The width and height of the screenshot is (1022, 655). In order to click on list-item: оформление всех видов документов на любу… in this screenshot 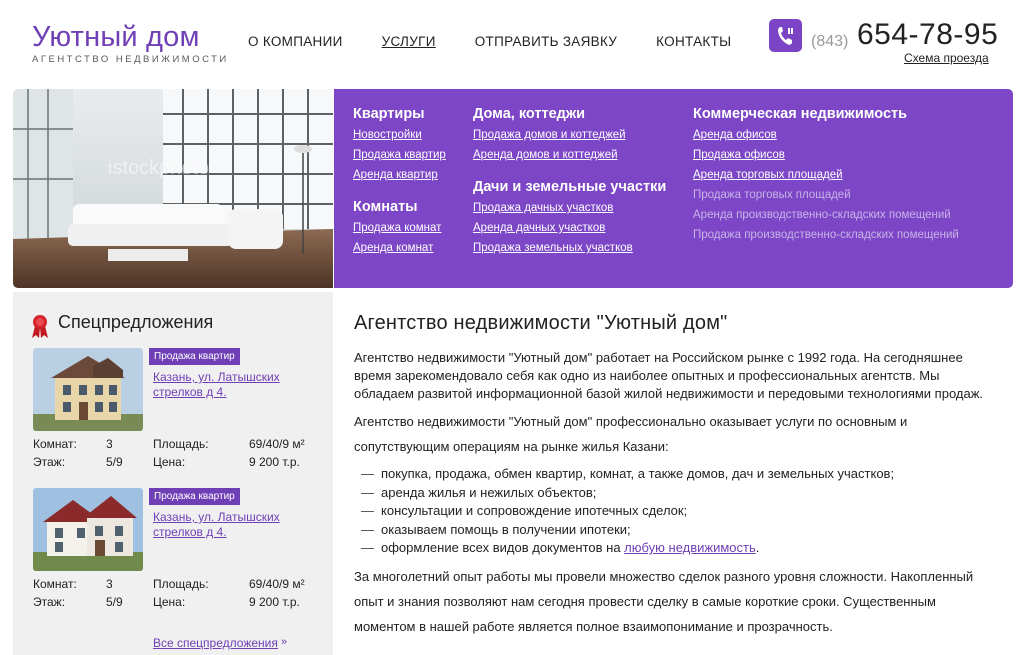, I will do `click(674, 548)`.